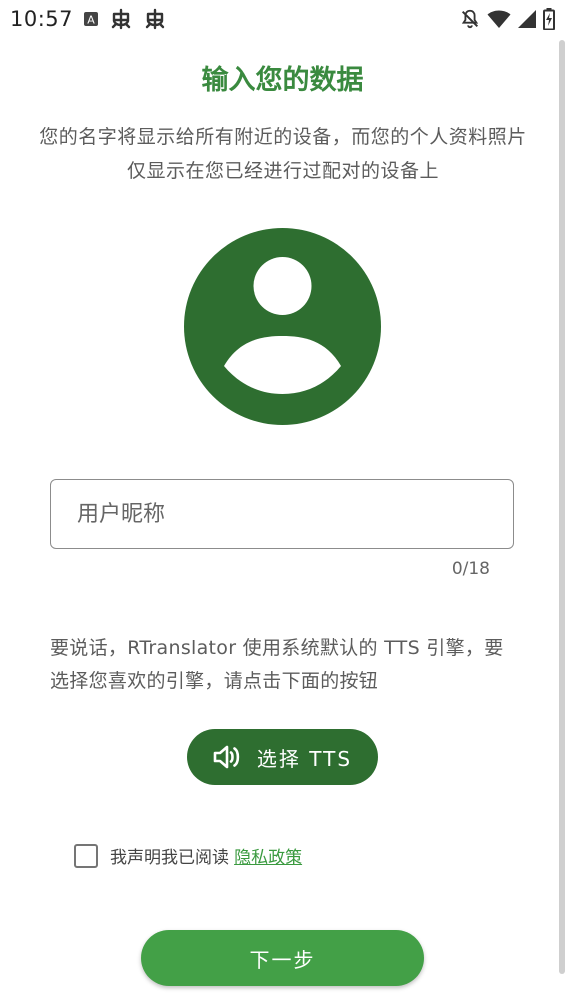  Describe the element at coordinates (282, 19) in the screenshot. I see `status-bar: 10:57 A` at that location.